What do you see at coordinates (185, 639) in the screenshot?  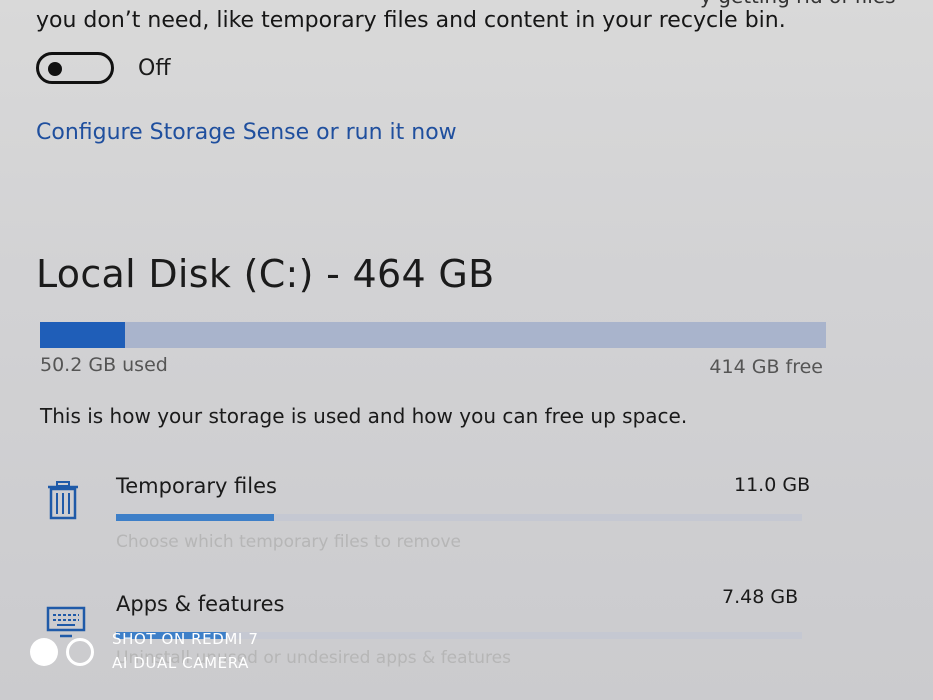 I see `watermark-line-1: SHOT ON REDMI 7` at bounding box center [185, 639].